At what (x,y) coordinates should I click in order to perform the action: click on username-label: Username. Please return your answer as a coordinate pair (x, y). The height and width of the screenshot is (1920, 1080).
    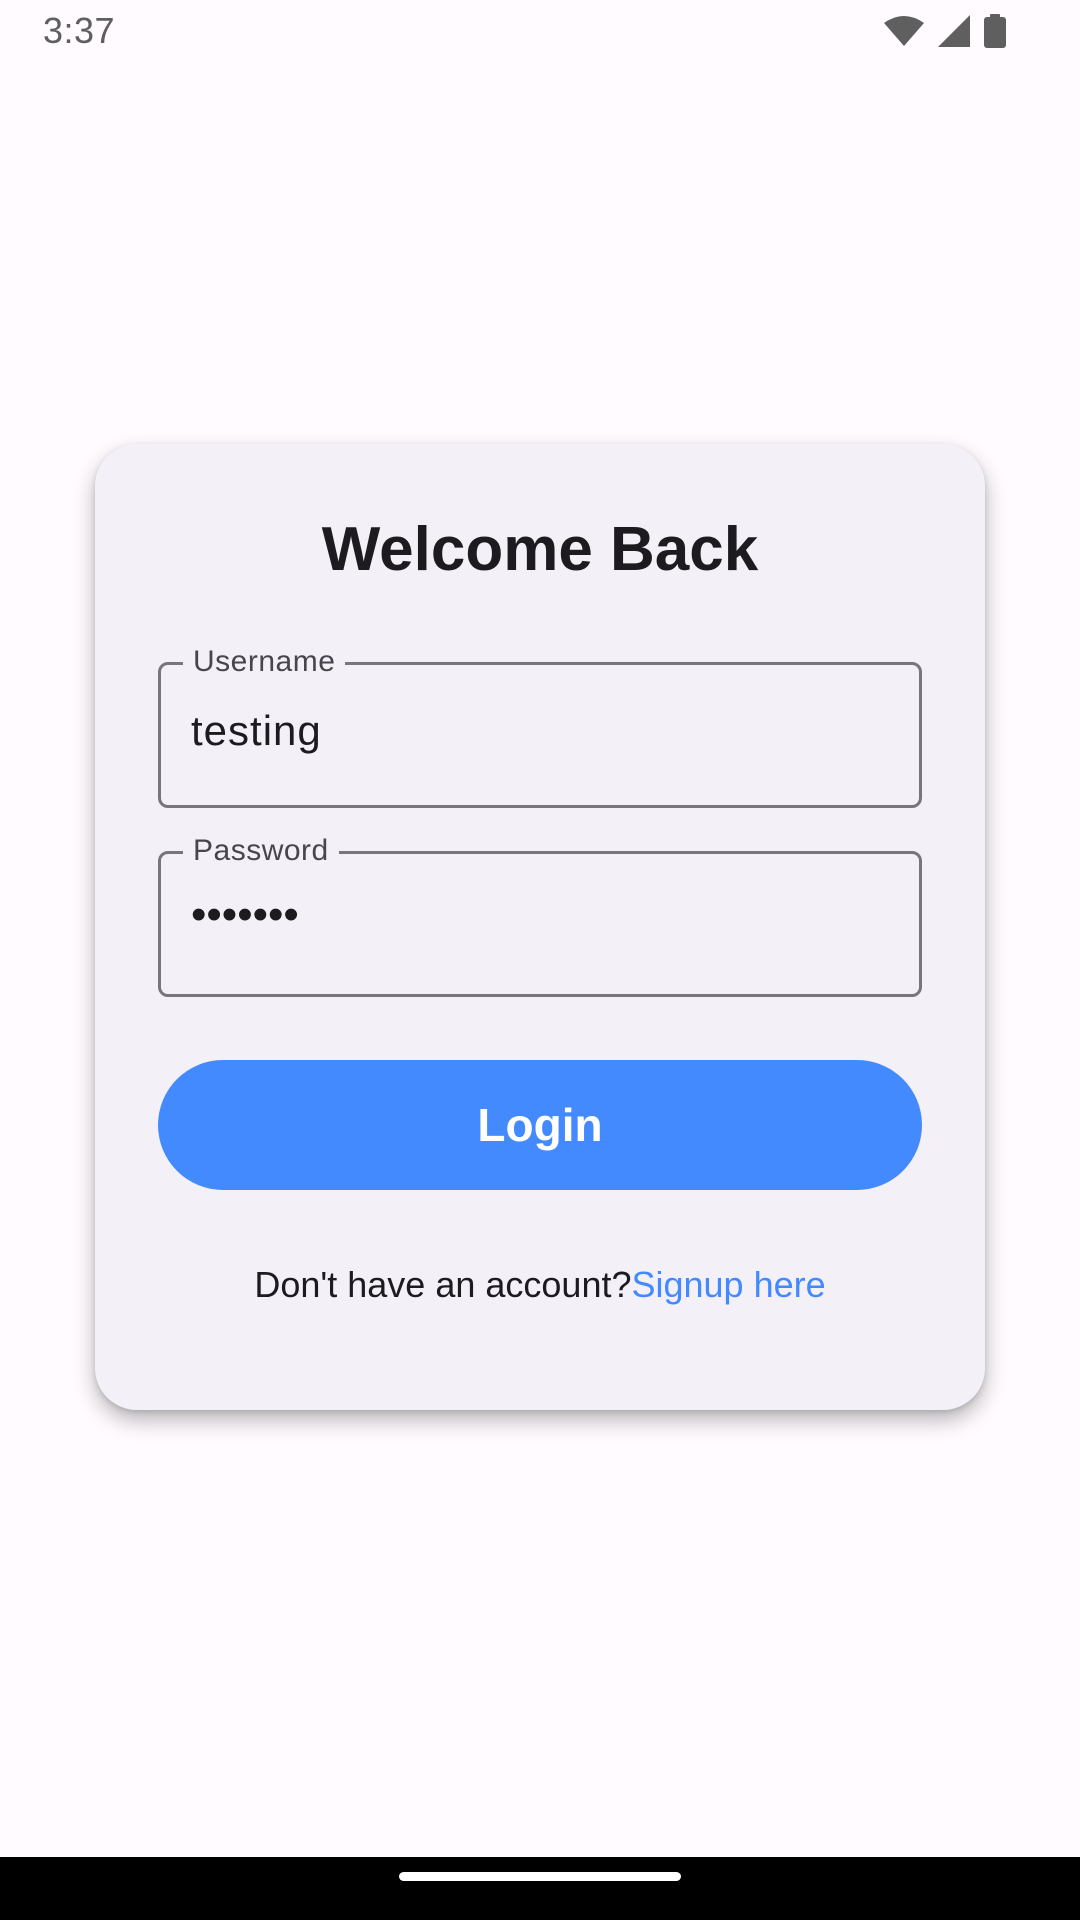
    Looking at the image, I should click on (264, 662).